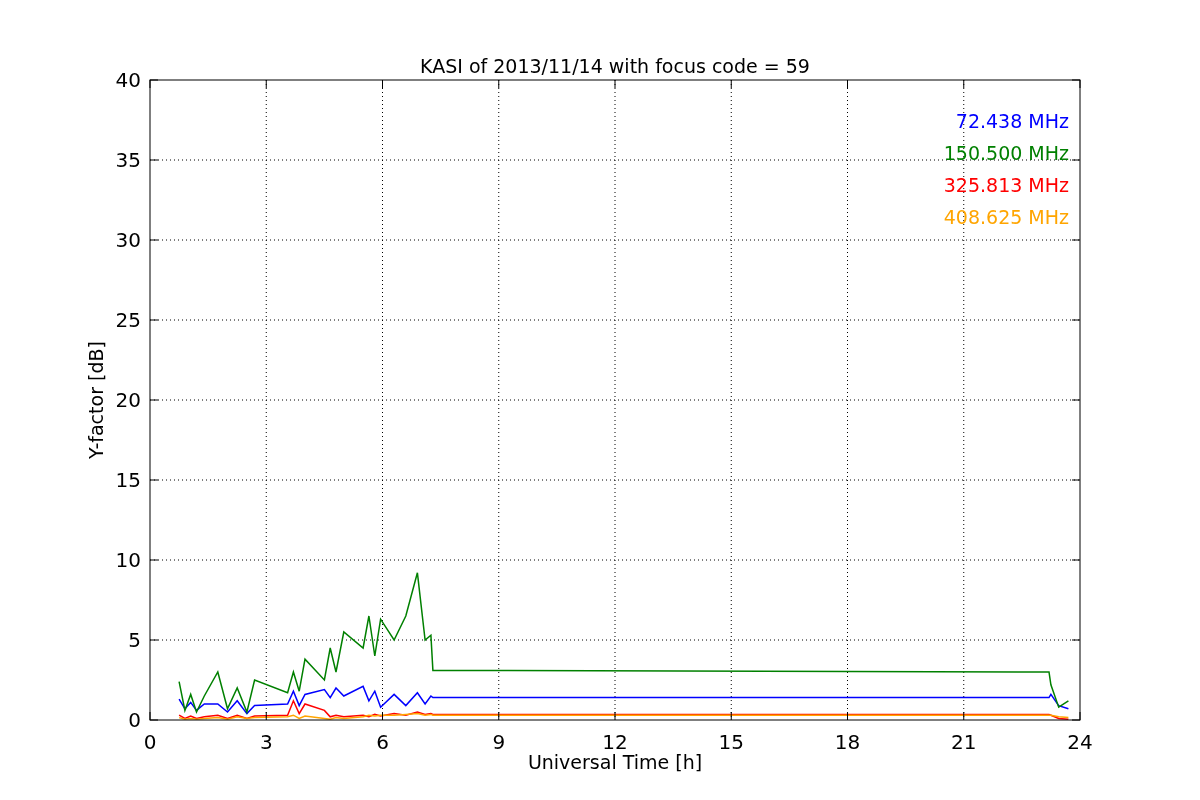 Image resolution: width=1200 pixels, height=800 pixels. Describe the element at coordinates (266, 742) in the screenshot. I see `tick-label: 3` at that location.